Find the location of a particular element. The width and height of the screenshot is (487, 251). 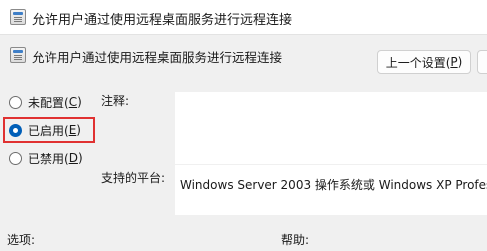

radio-label: 已禁用( is located at coordinates (48, 158).